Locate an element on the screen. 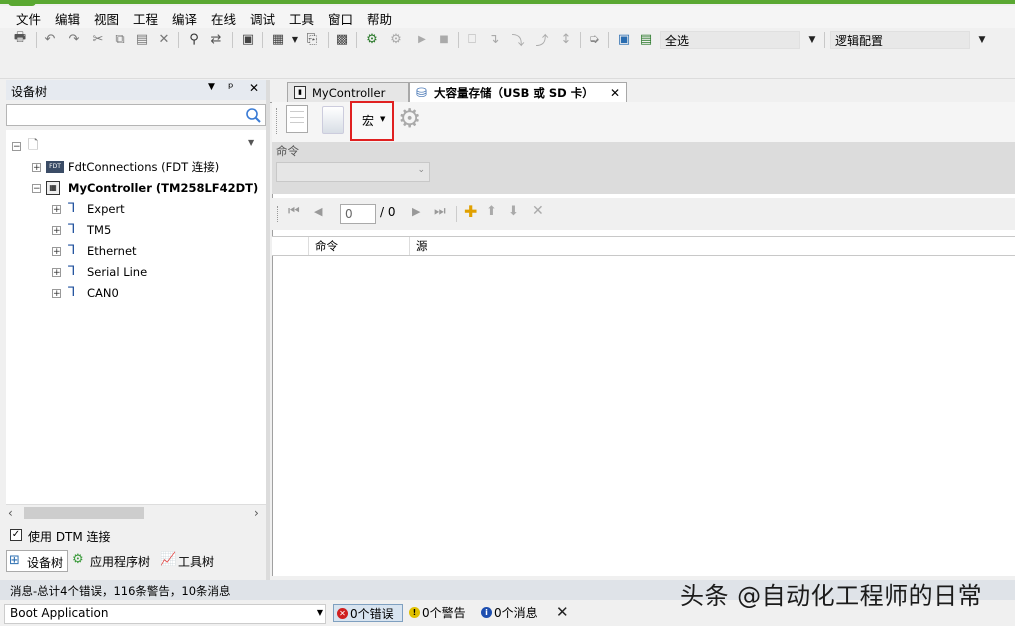 The image size is (1015, 626). logout-icon: ⚙ is located at coordinates (396, 39).